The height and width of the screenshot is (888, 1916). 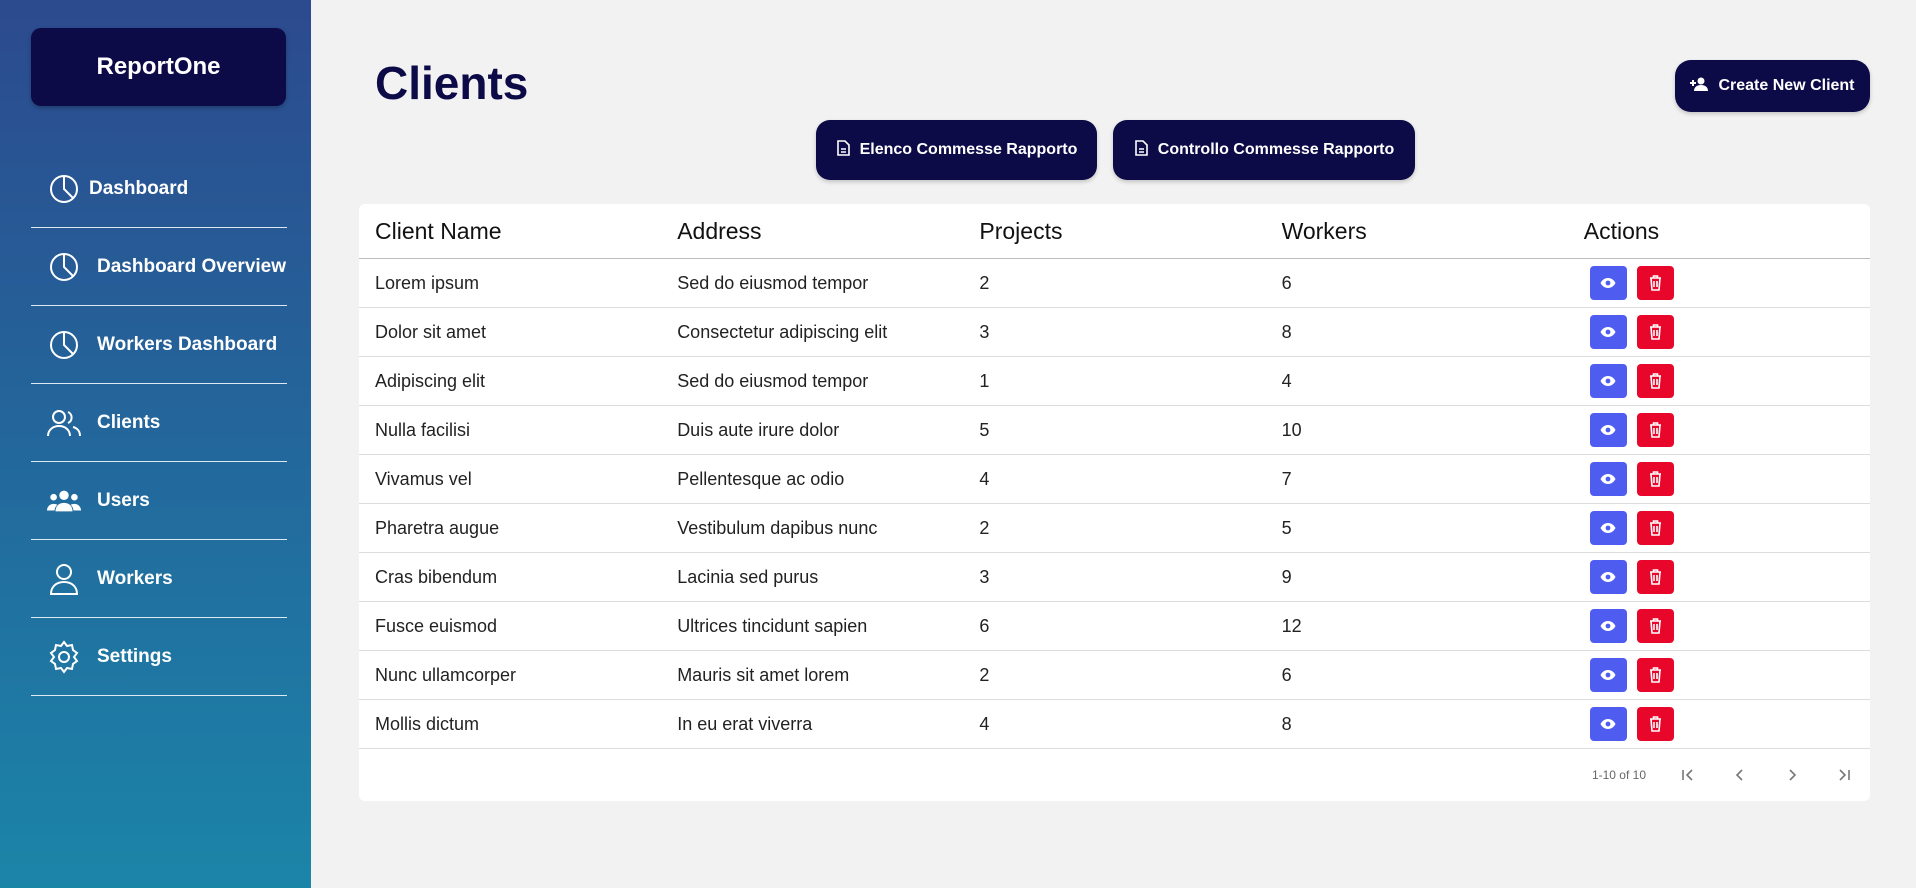 What do you see at coordinates (159, 267) in the screenshot?
I see `sidebar-item-dashboard-overview: Dashboard Overview` at bounding box center [159, 267].